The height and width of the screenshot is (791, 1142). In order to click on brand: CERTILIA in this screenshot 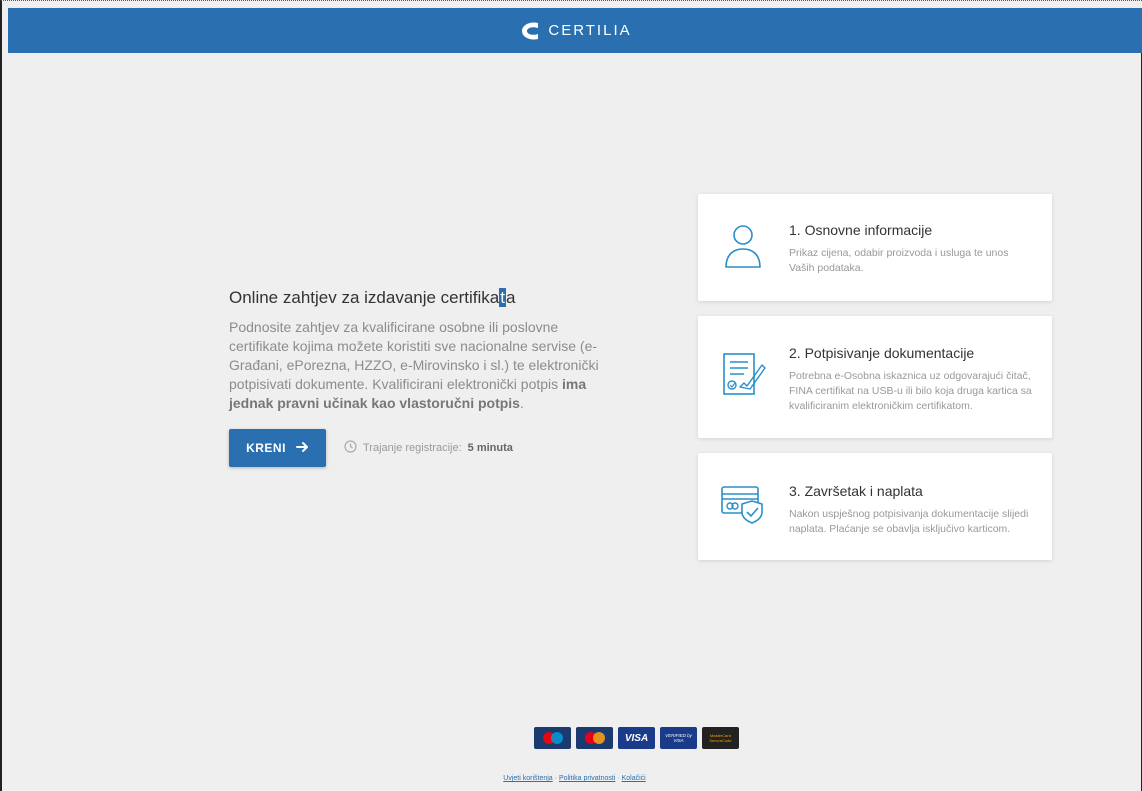, I will do `click(574, 31)`.